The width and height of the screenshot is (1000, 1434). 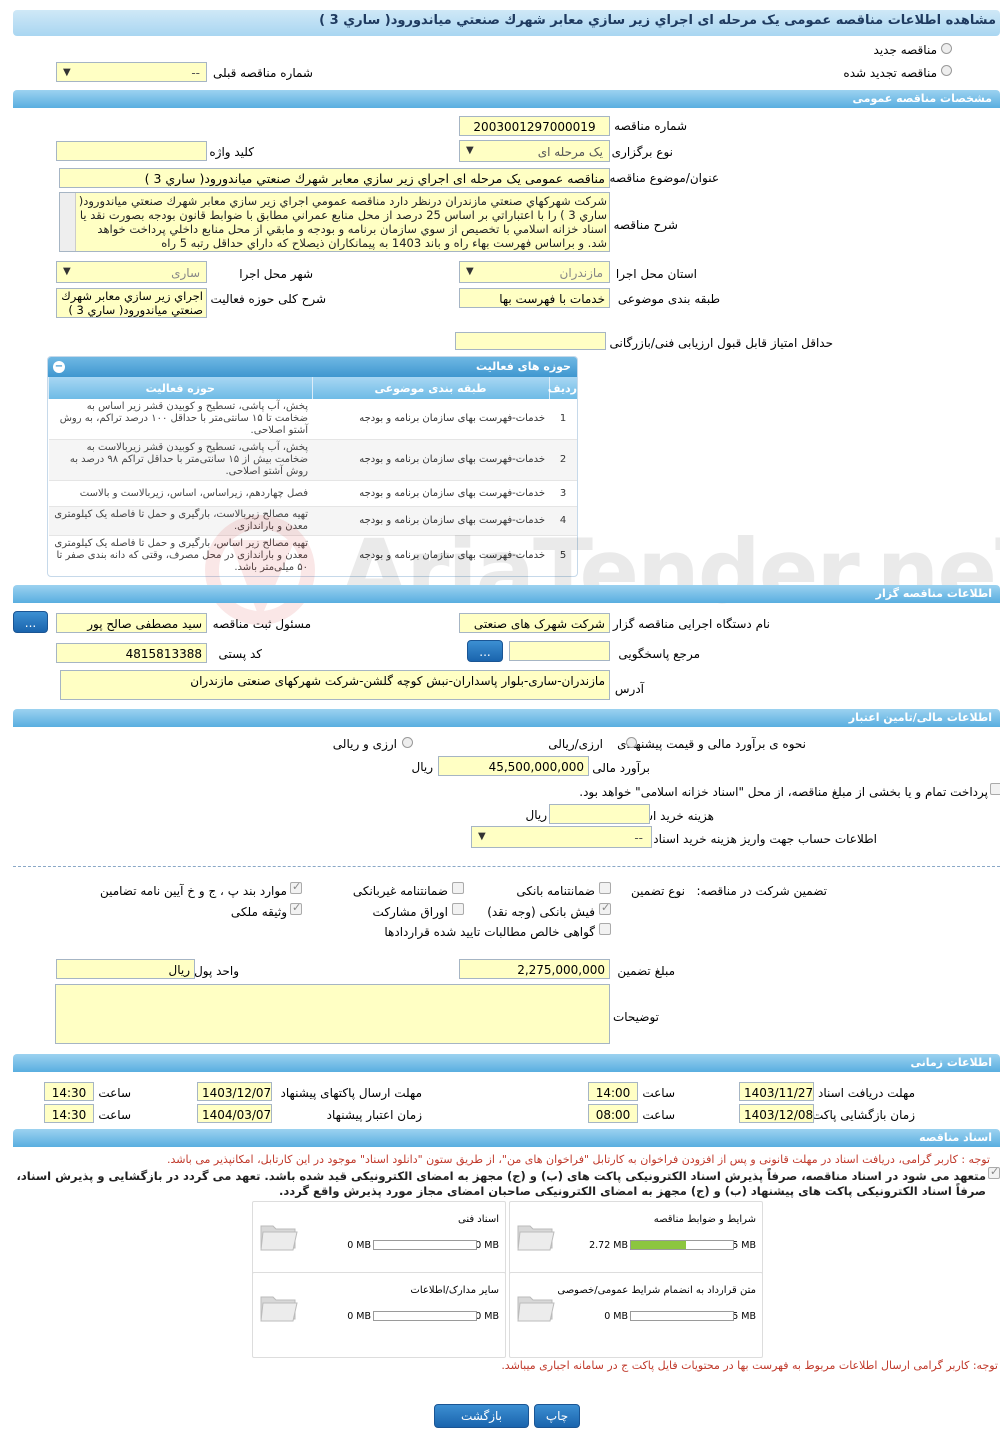 I want to click on currency-and-rial-radio, so click(x=407, y=742).